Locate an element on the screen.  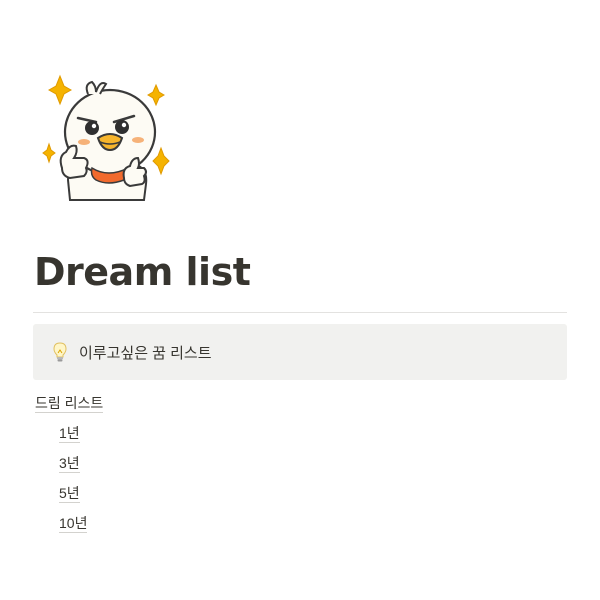
toc-link-5-years: 5년 is located at coordinates (69, 493).